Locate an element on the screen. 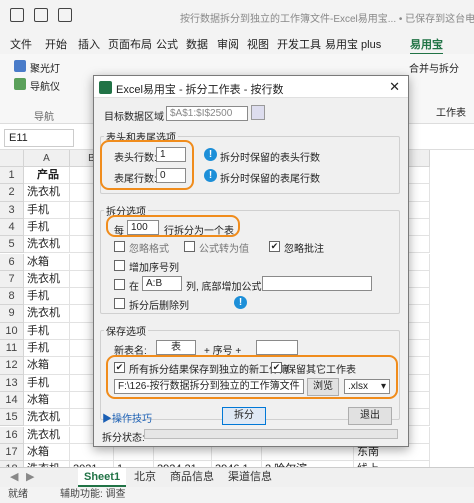 This screenshot has height=503, width=474. menu-developer: 开发工具 is located at coordinates (299, 44).